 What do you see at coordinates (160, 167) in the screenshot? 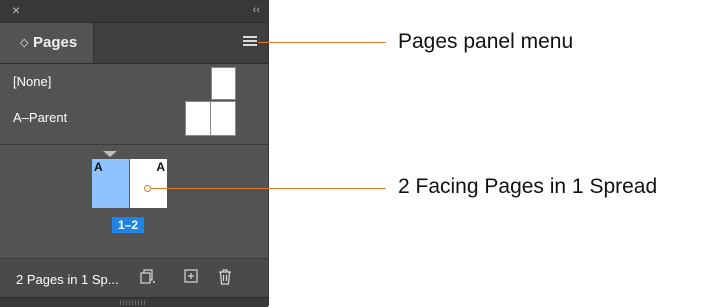
I see `page-2-parent-letter: A` at bounding box center [160, 167].